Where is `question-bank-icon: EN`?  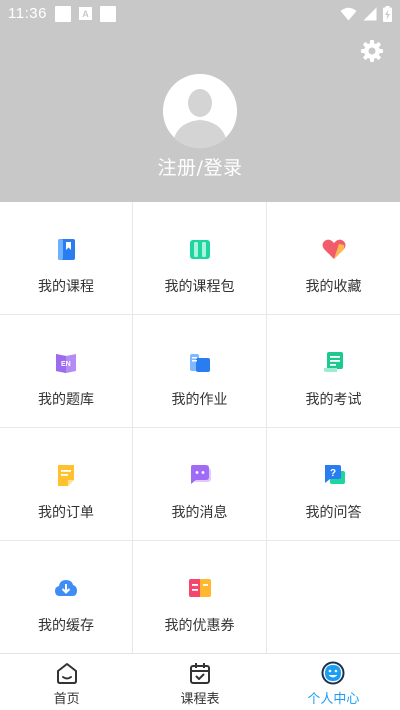
question-bank-icon: EN is located at coordinates (66, 363).